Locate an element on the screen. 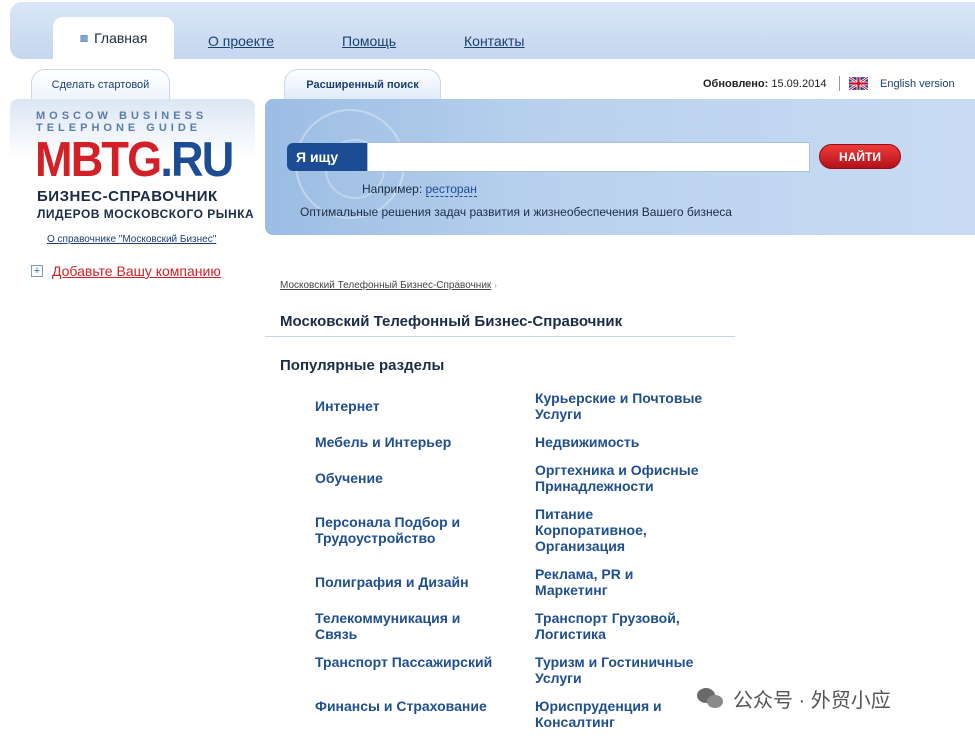  category-link: Обучение is located at coordinates (410, 478).